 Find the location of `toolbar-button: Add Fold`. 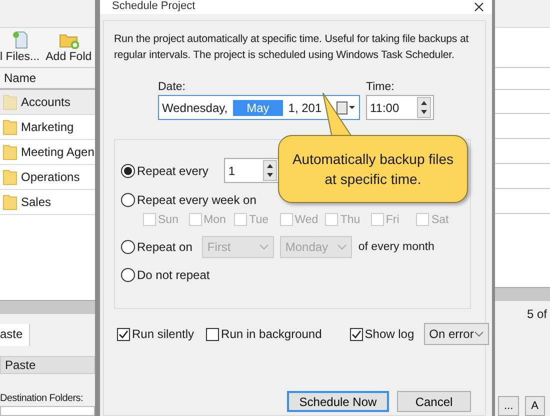

toolbar-button: Add Fold is located at coordinates (69, 48).